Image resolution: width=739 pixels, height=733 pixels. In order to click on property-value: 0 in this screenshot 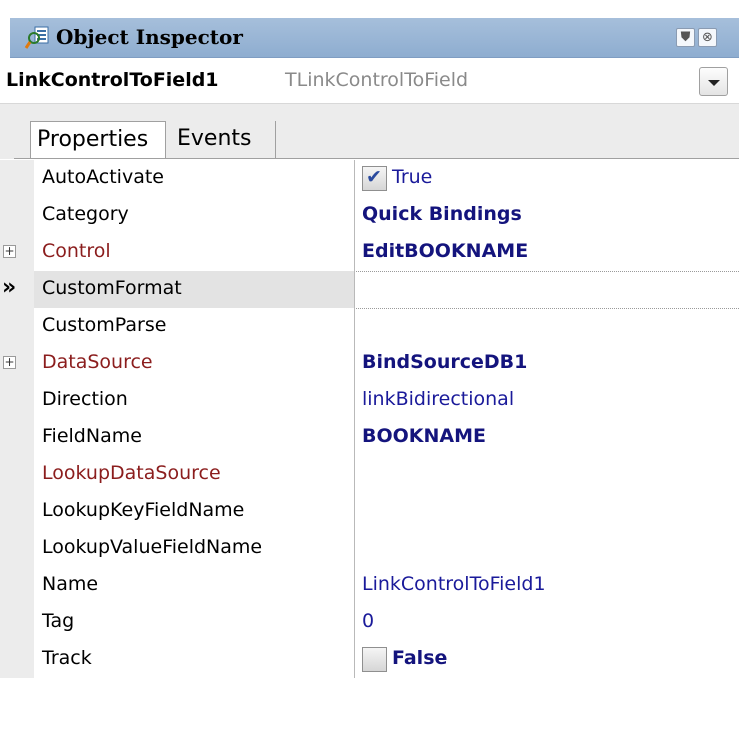, I will do `click(368, 621)`.